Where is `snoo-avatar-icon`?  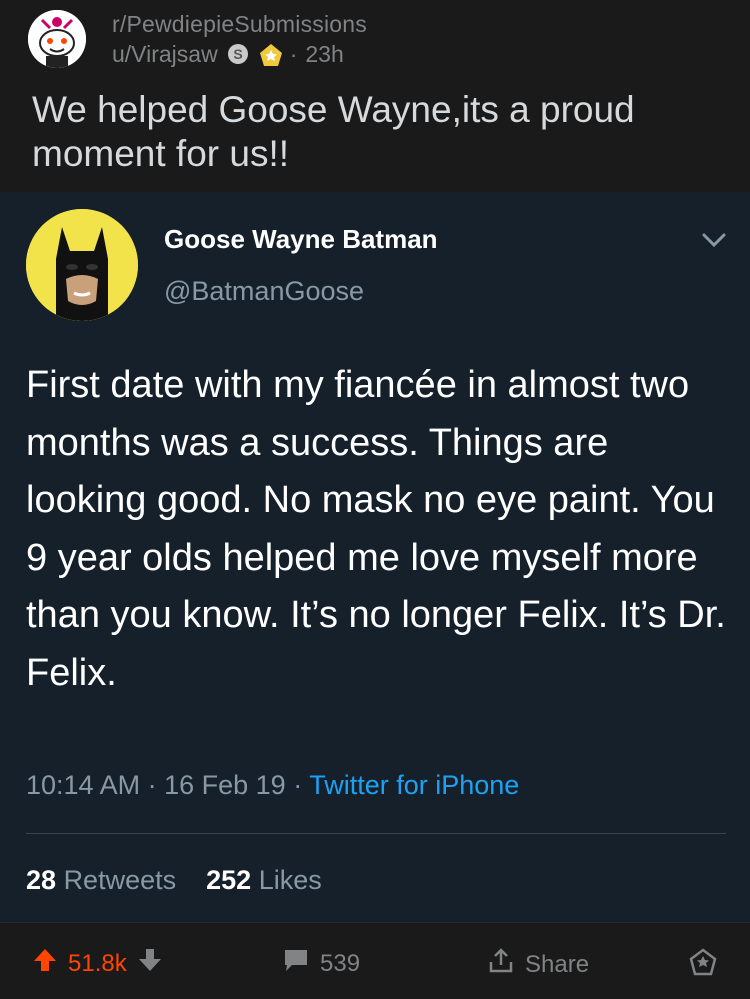 snoo-avatar-icon is located at coordinates (57, 39).